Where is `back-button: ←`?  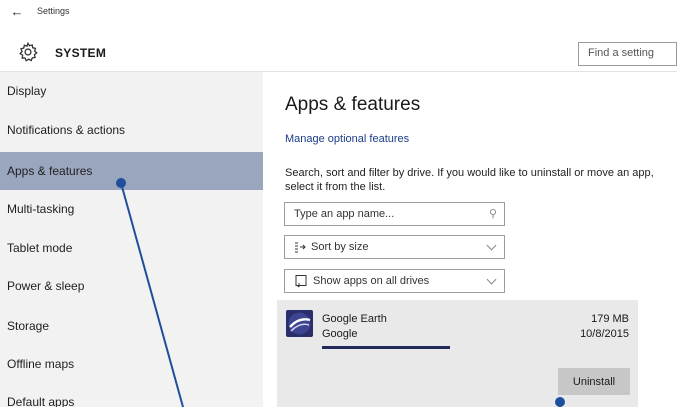 back-button: ← is located at coordinates (17, 12).